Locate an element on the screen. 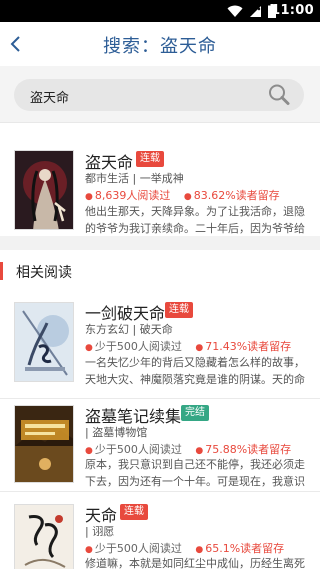 The image size is (320, 569). book-author: 一举成神 is located at coordinates (161, 178).